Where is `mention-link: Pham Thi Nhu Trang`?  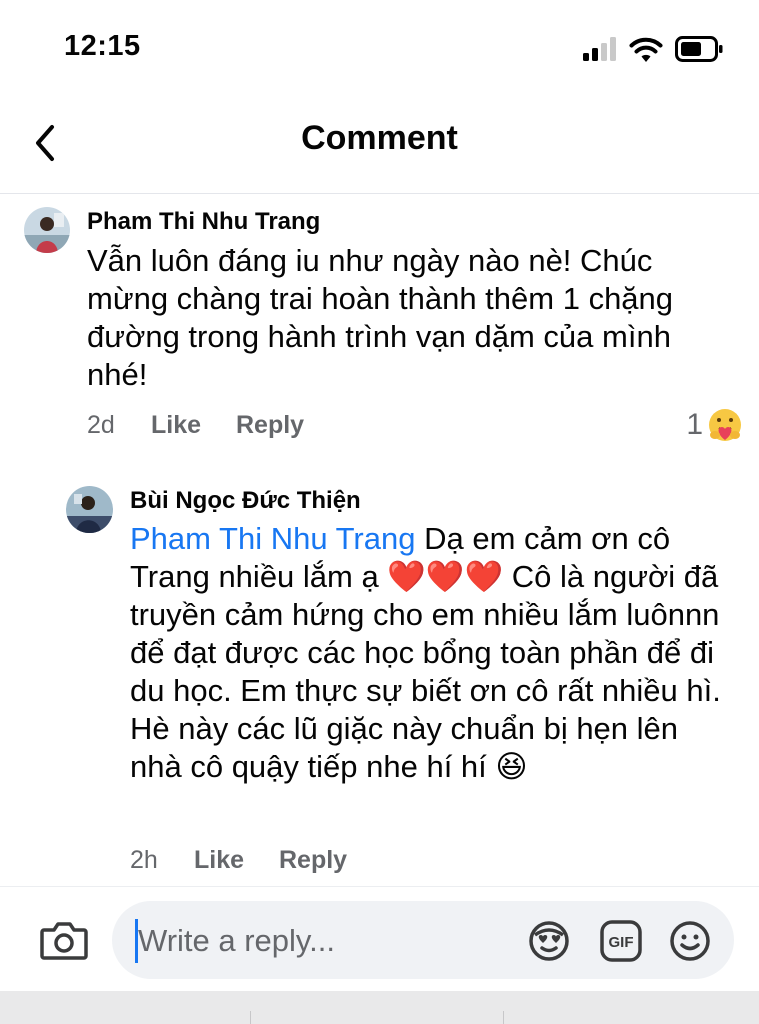
mention-link: Pham Thi Nhu Trang is located at coordinates (272, 538).